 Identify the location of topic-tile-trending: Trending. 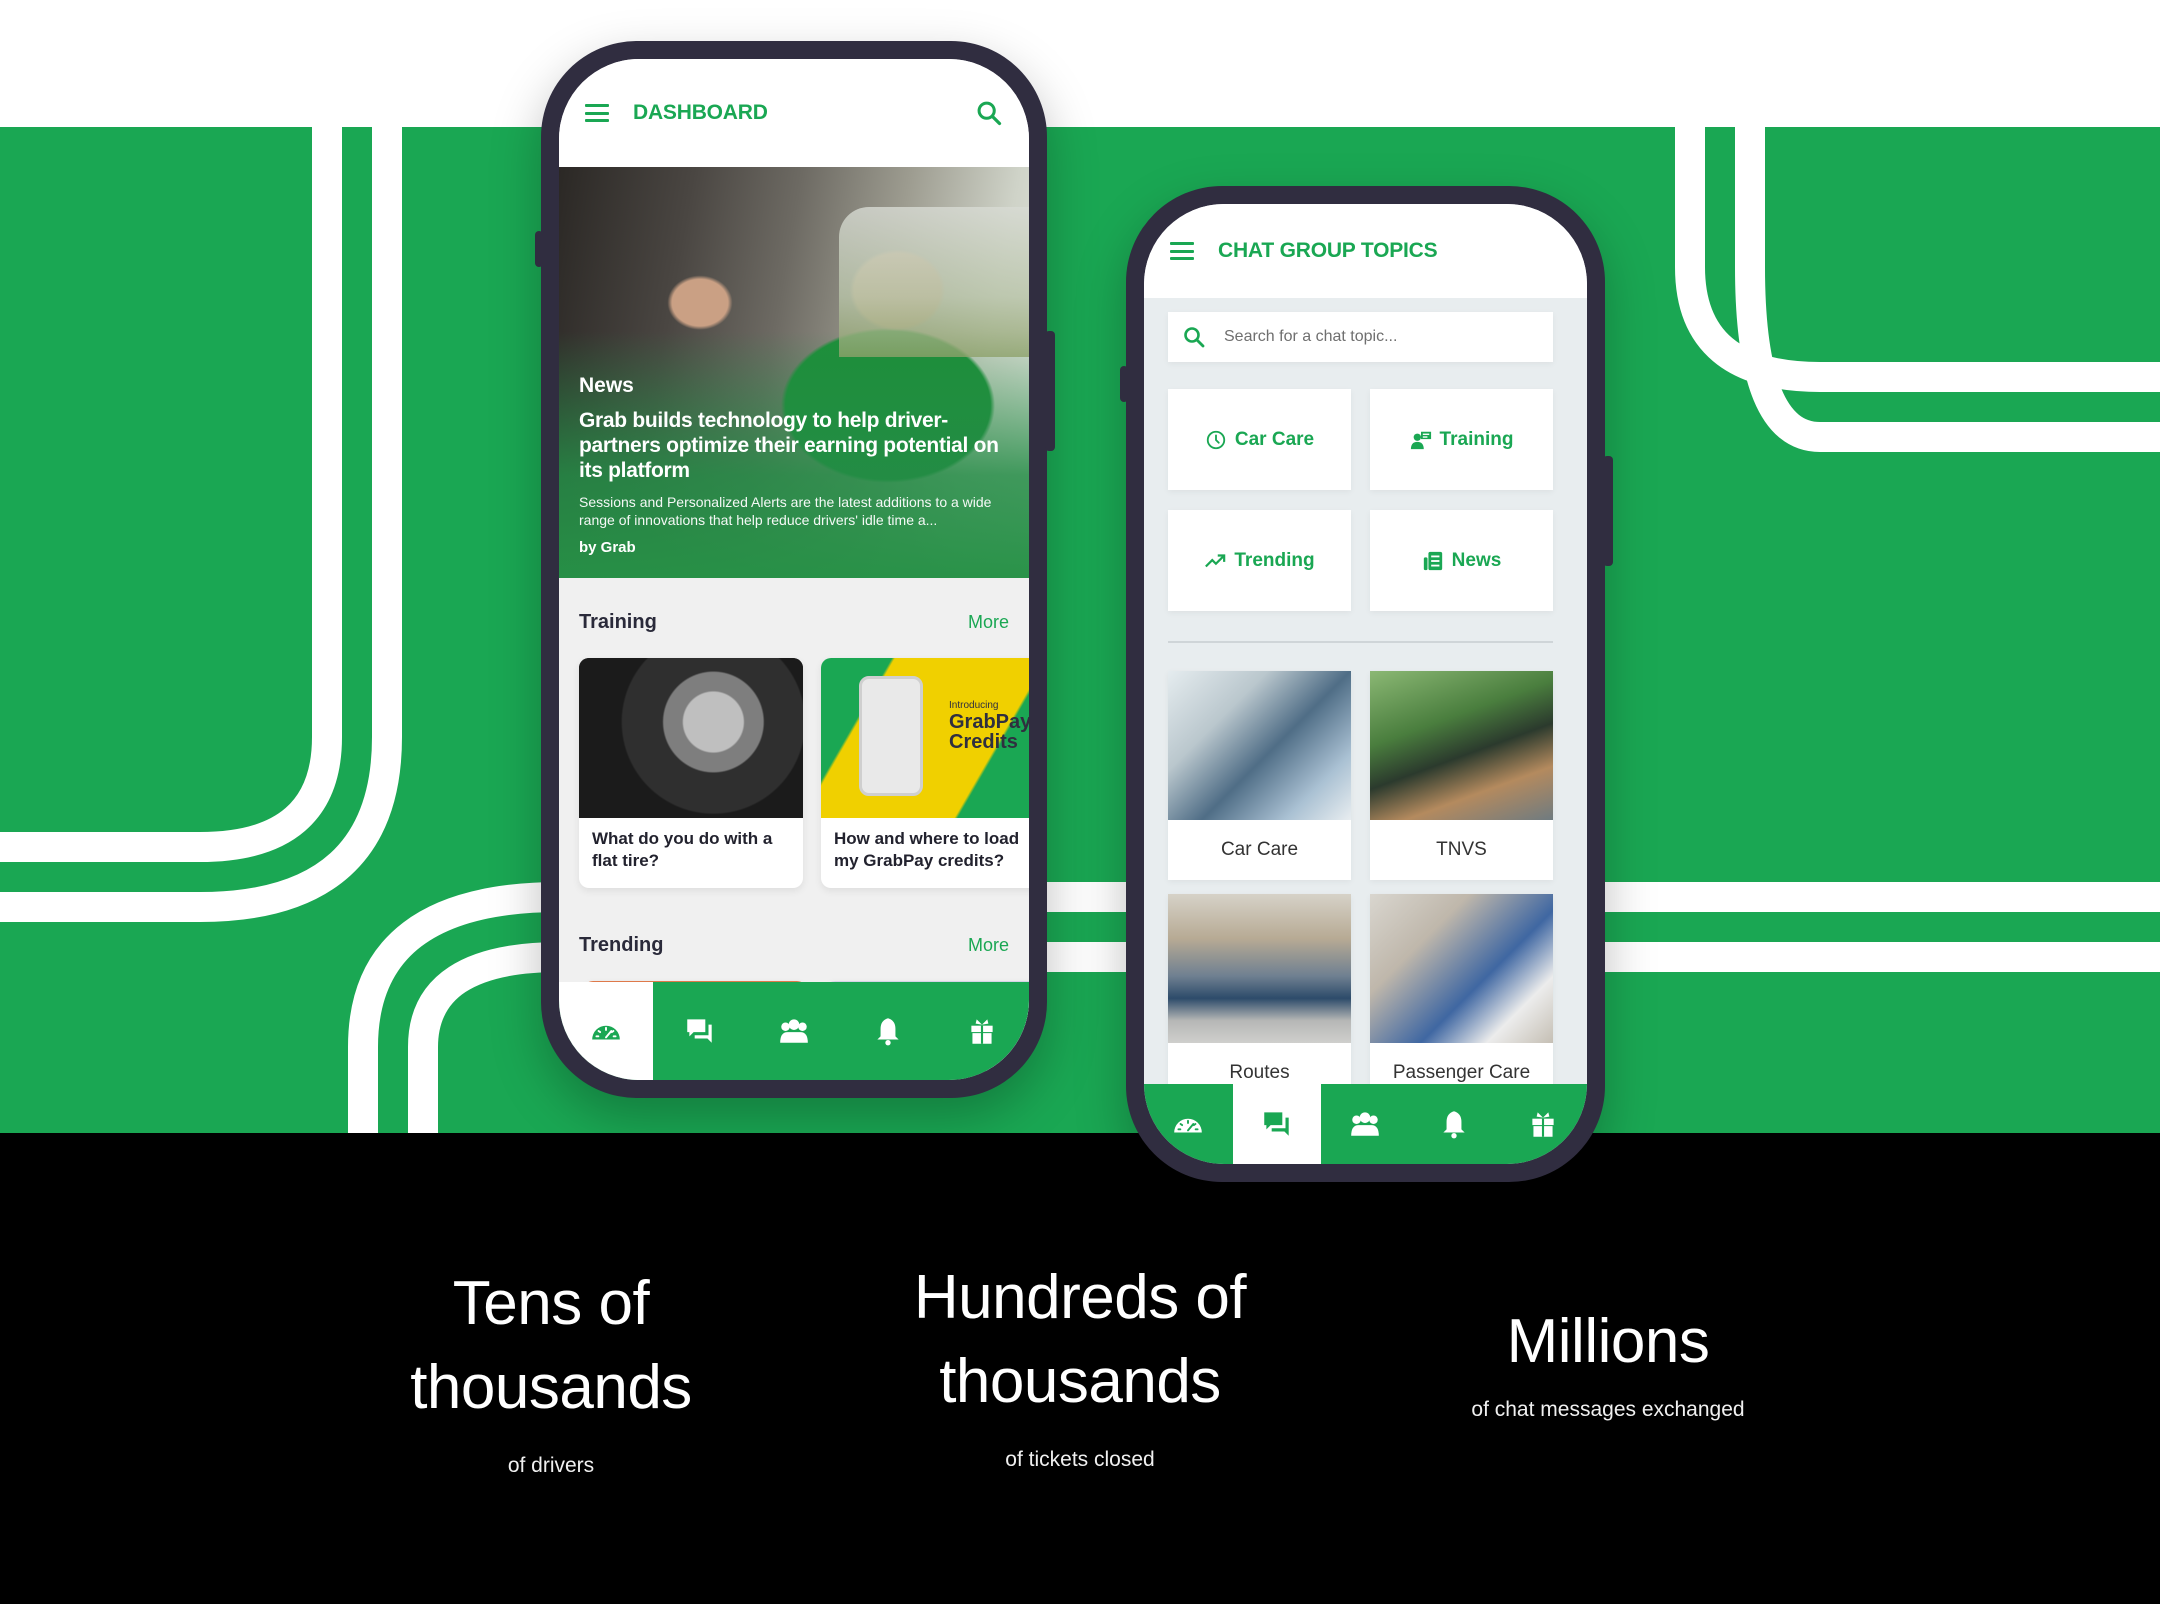
(1259, 560).